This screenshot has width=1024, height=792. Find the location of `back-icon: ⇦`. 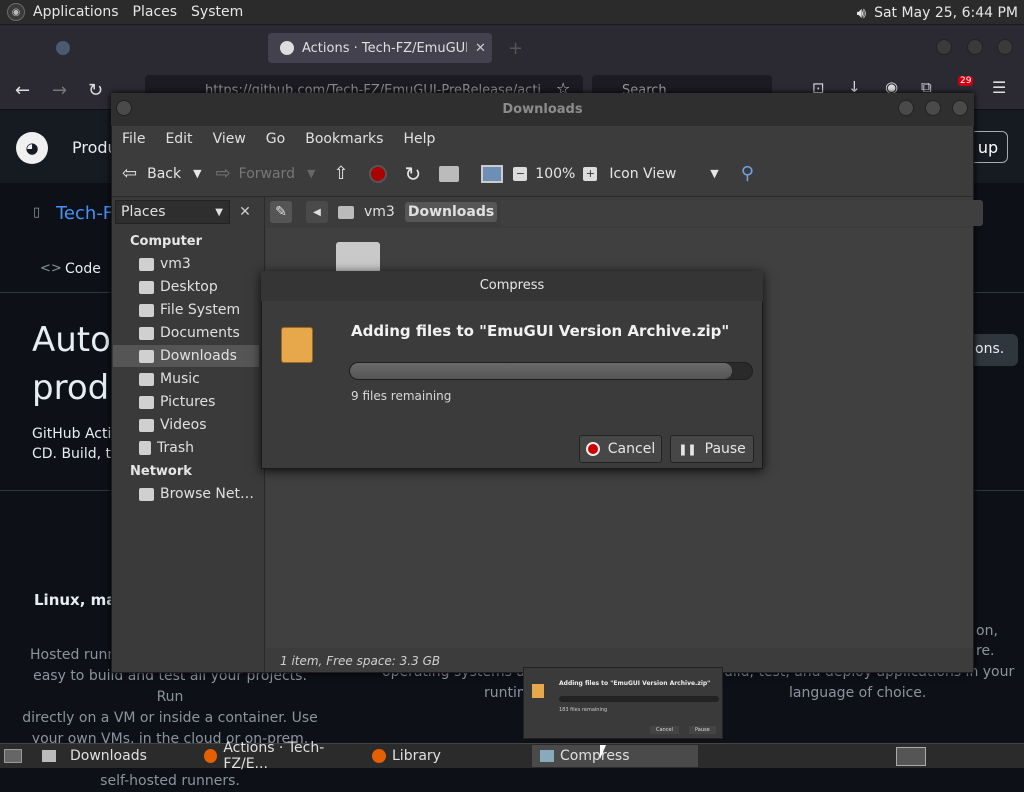

back-icon: ⇦ is located at coordinates (129, 173).